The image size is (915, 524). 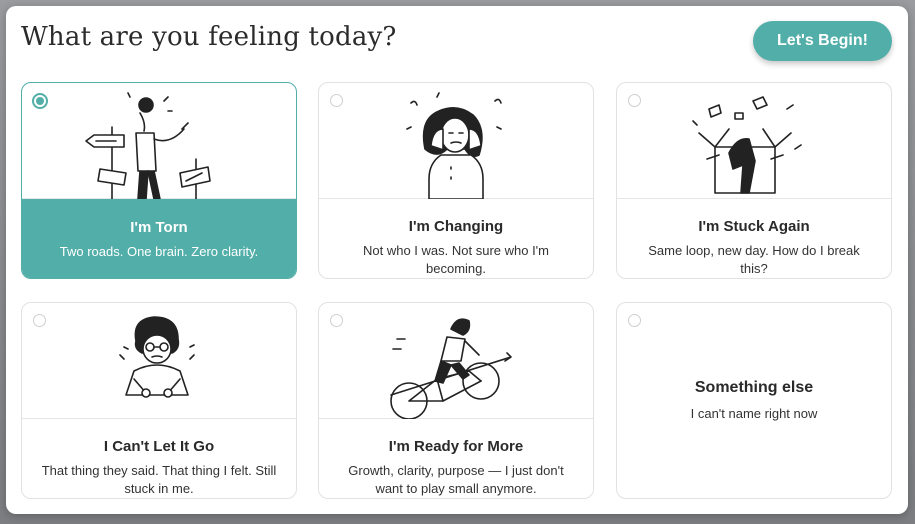 I want to click on lets-begin-button: Let's Begin!, so click(x=822, y=41).